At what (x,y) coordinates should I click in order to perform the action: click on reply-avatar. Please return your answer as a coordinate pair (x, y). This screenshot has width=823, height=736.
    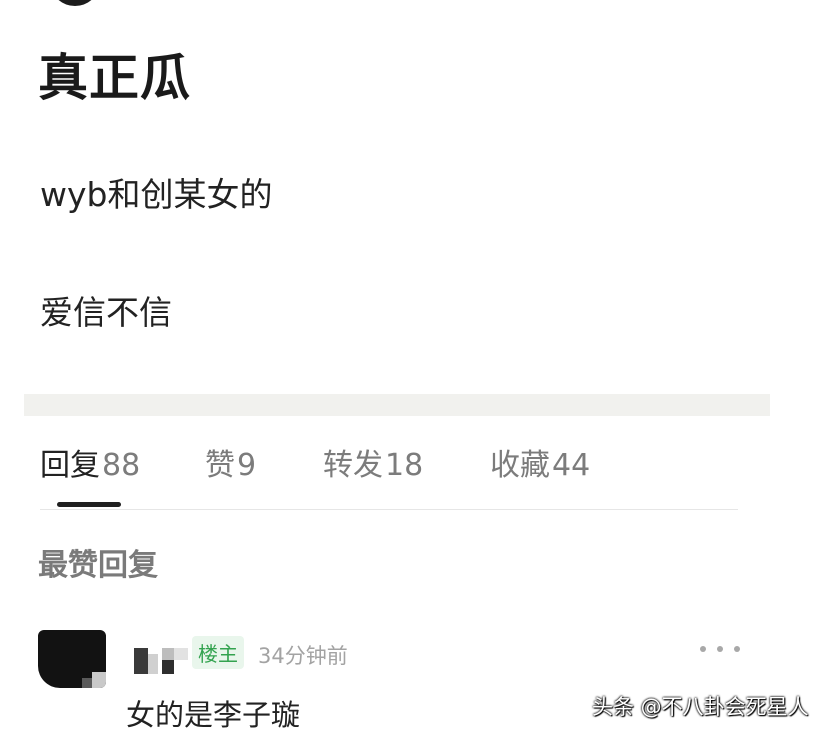
    Looking at the image, I should click on (72, 659).